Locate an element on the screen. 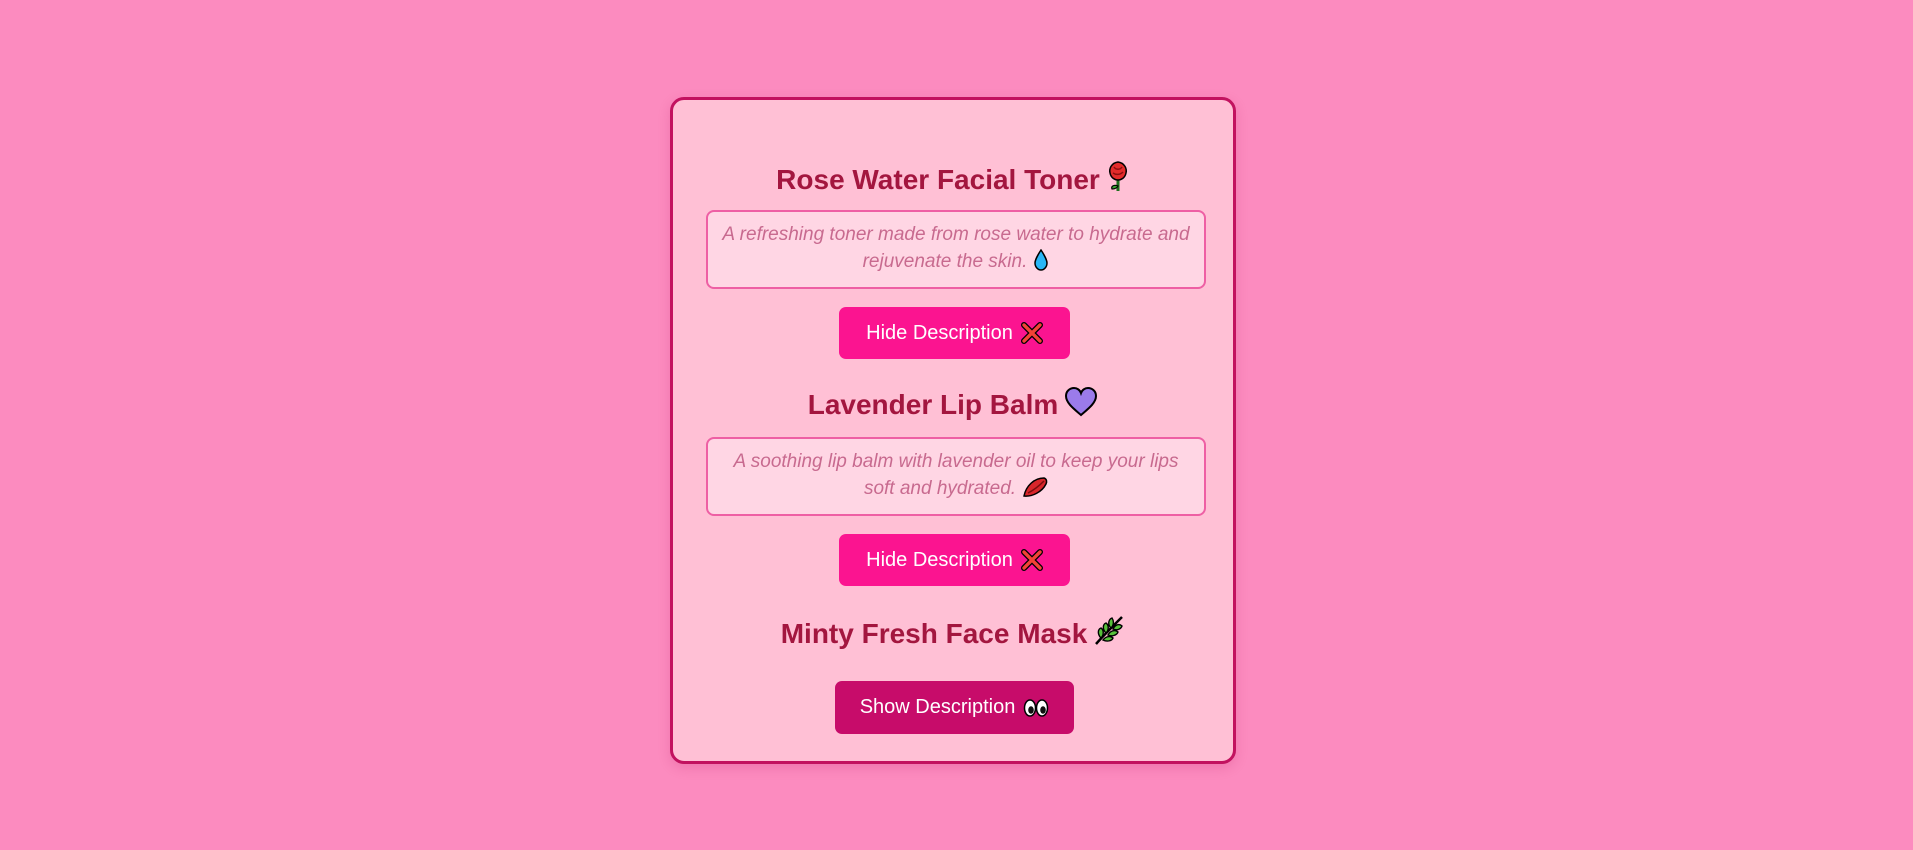 The width and height of the screenshot is (1913, 850). product-rose-water: Rose Water Facial Toner is located at coordinates (953, 180).